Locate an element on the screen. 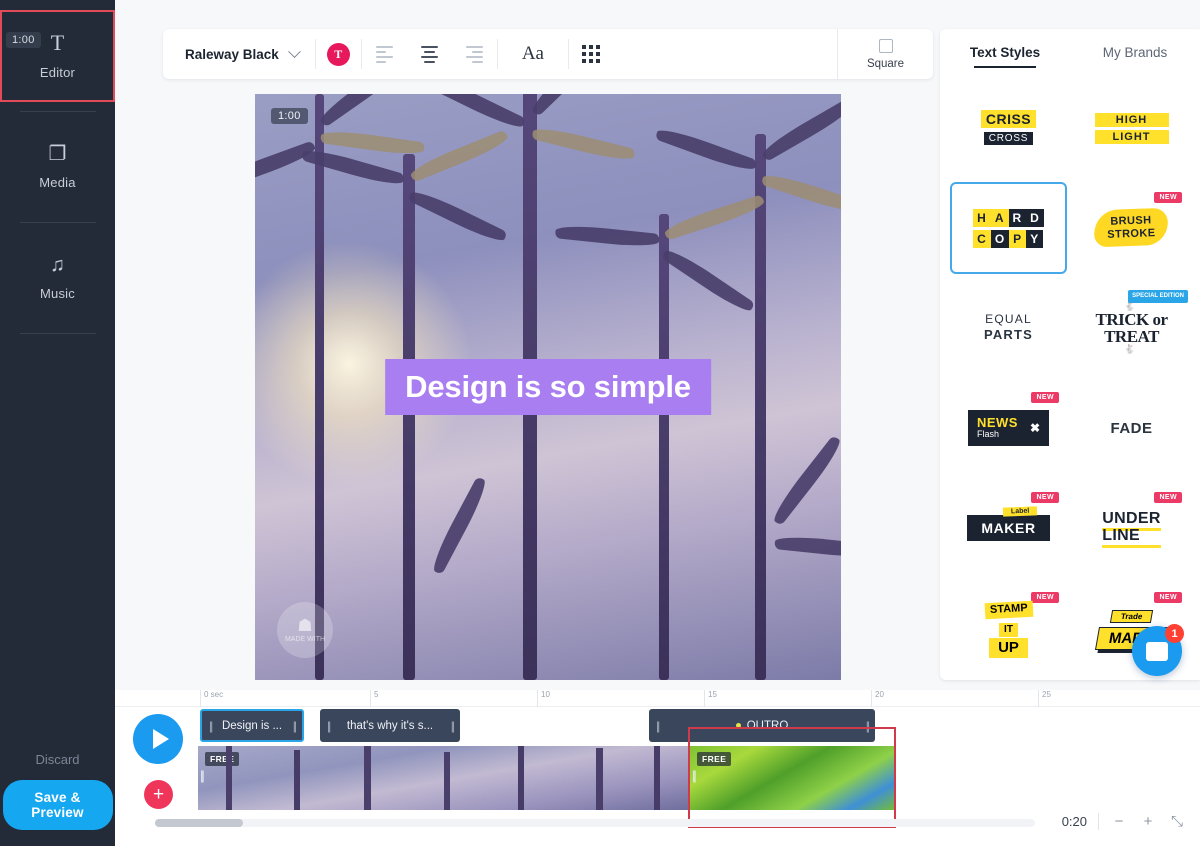 This screenshot has width=1200, height=846. timeline-scrollbar is located at coordinates (595, 823).